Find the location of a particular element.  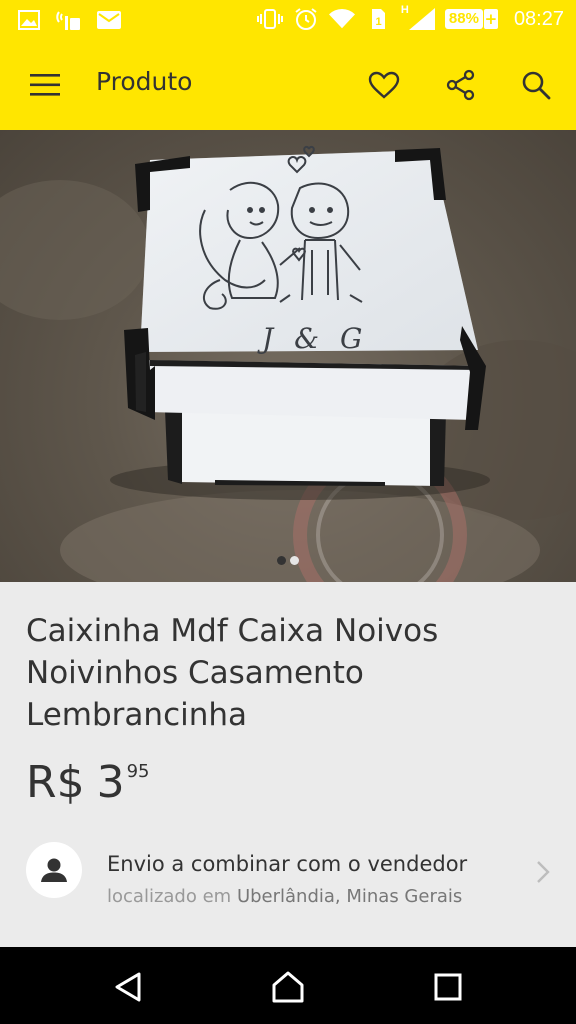

vibrate-icon is located at coordinates (269, 19).